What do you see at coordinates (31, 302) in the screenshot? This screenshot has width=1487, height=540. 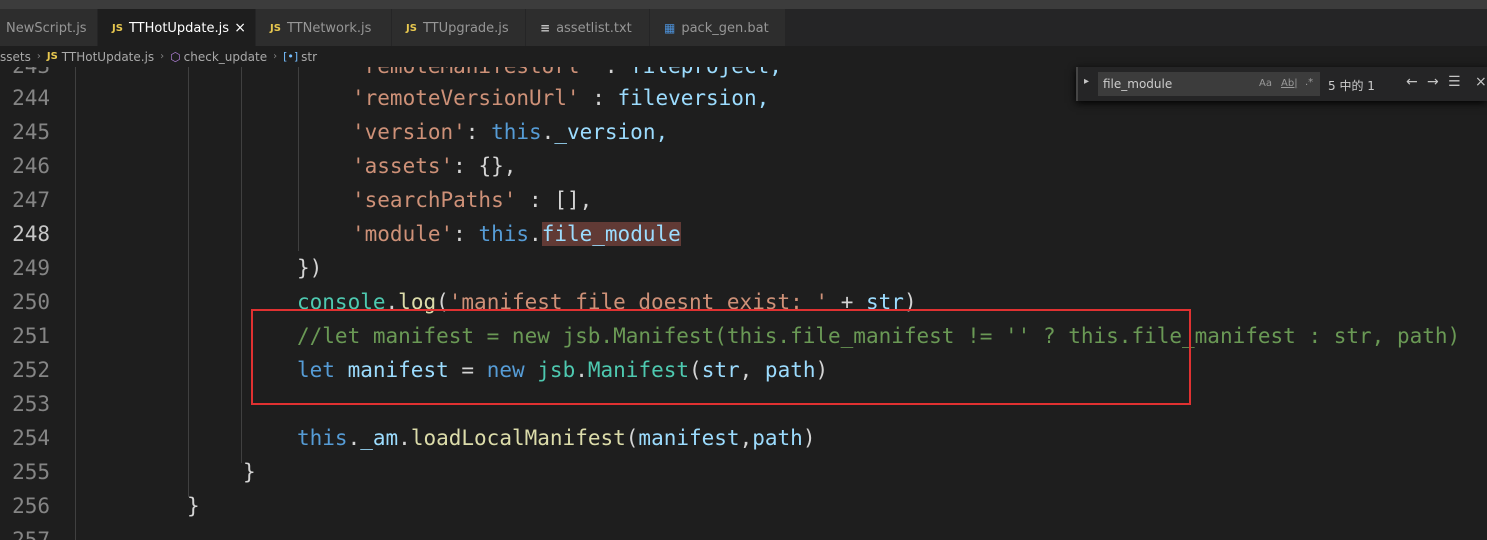 I see `line-number: 250` at bounding box center [31, 302].